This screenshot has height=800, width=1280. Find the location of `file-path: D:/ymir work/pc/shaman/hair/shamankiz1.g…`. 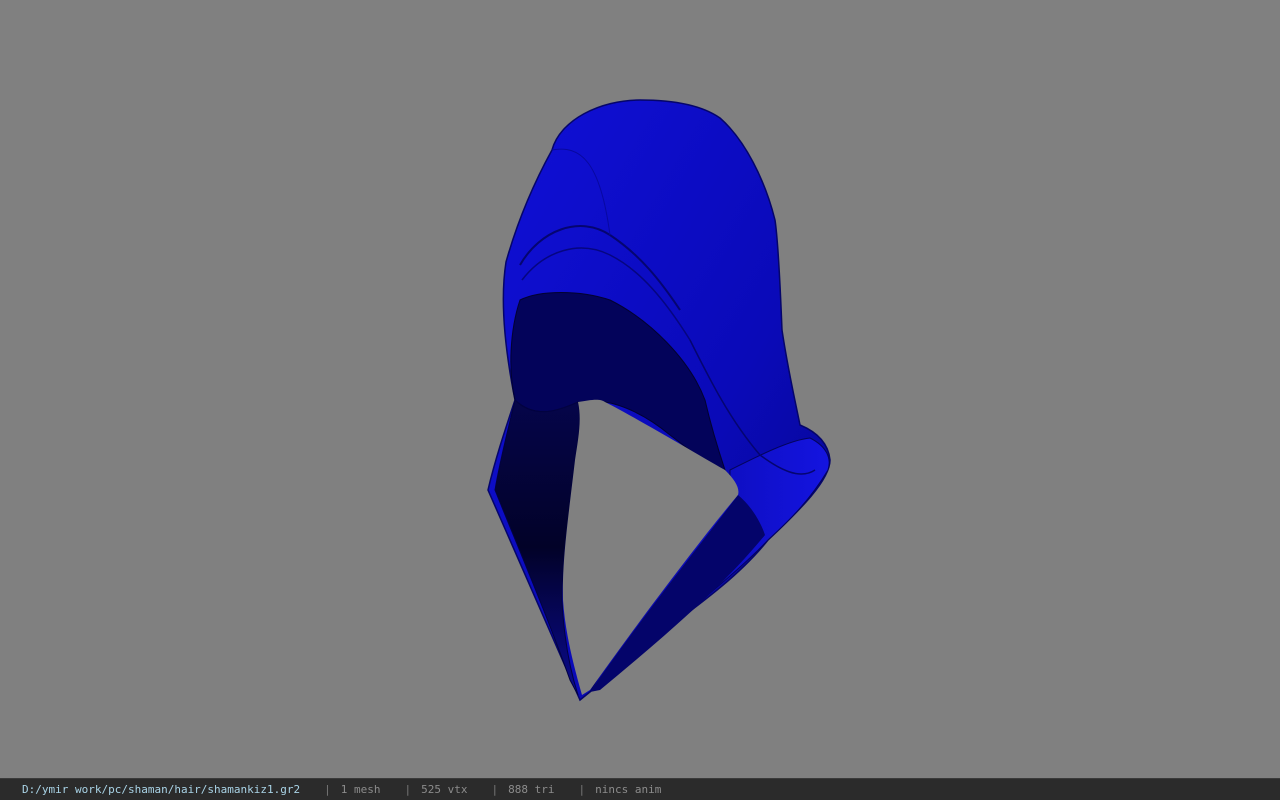

file-path: D:/ymir work/pc/shaman/hair/shamankiz1.g… is located at coordinates (161, 789).